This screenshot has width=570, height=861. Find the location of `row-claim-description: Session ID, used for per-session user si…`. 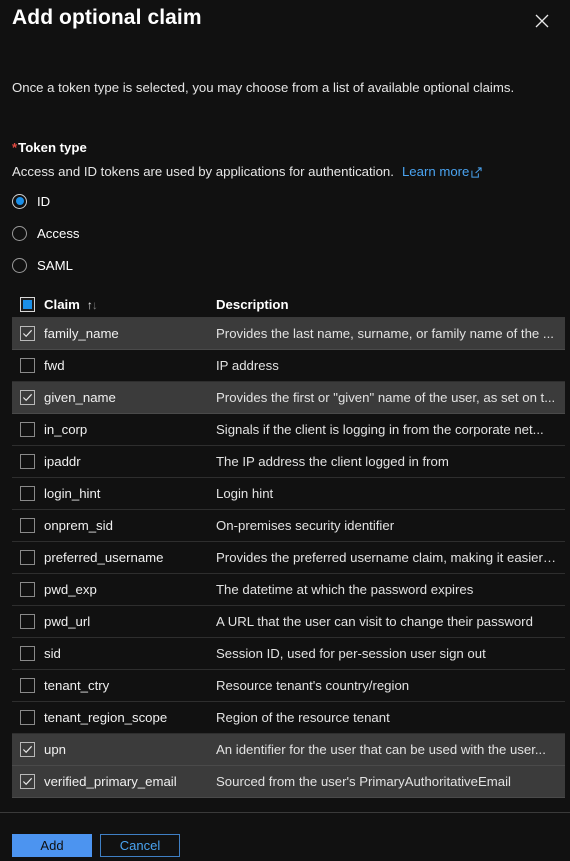

row-claim-description: Session ID, used for per-session user si… is located at coordinates (351, 653).